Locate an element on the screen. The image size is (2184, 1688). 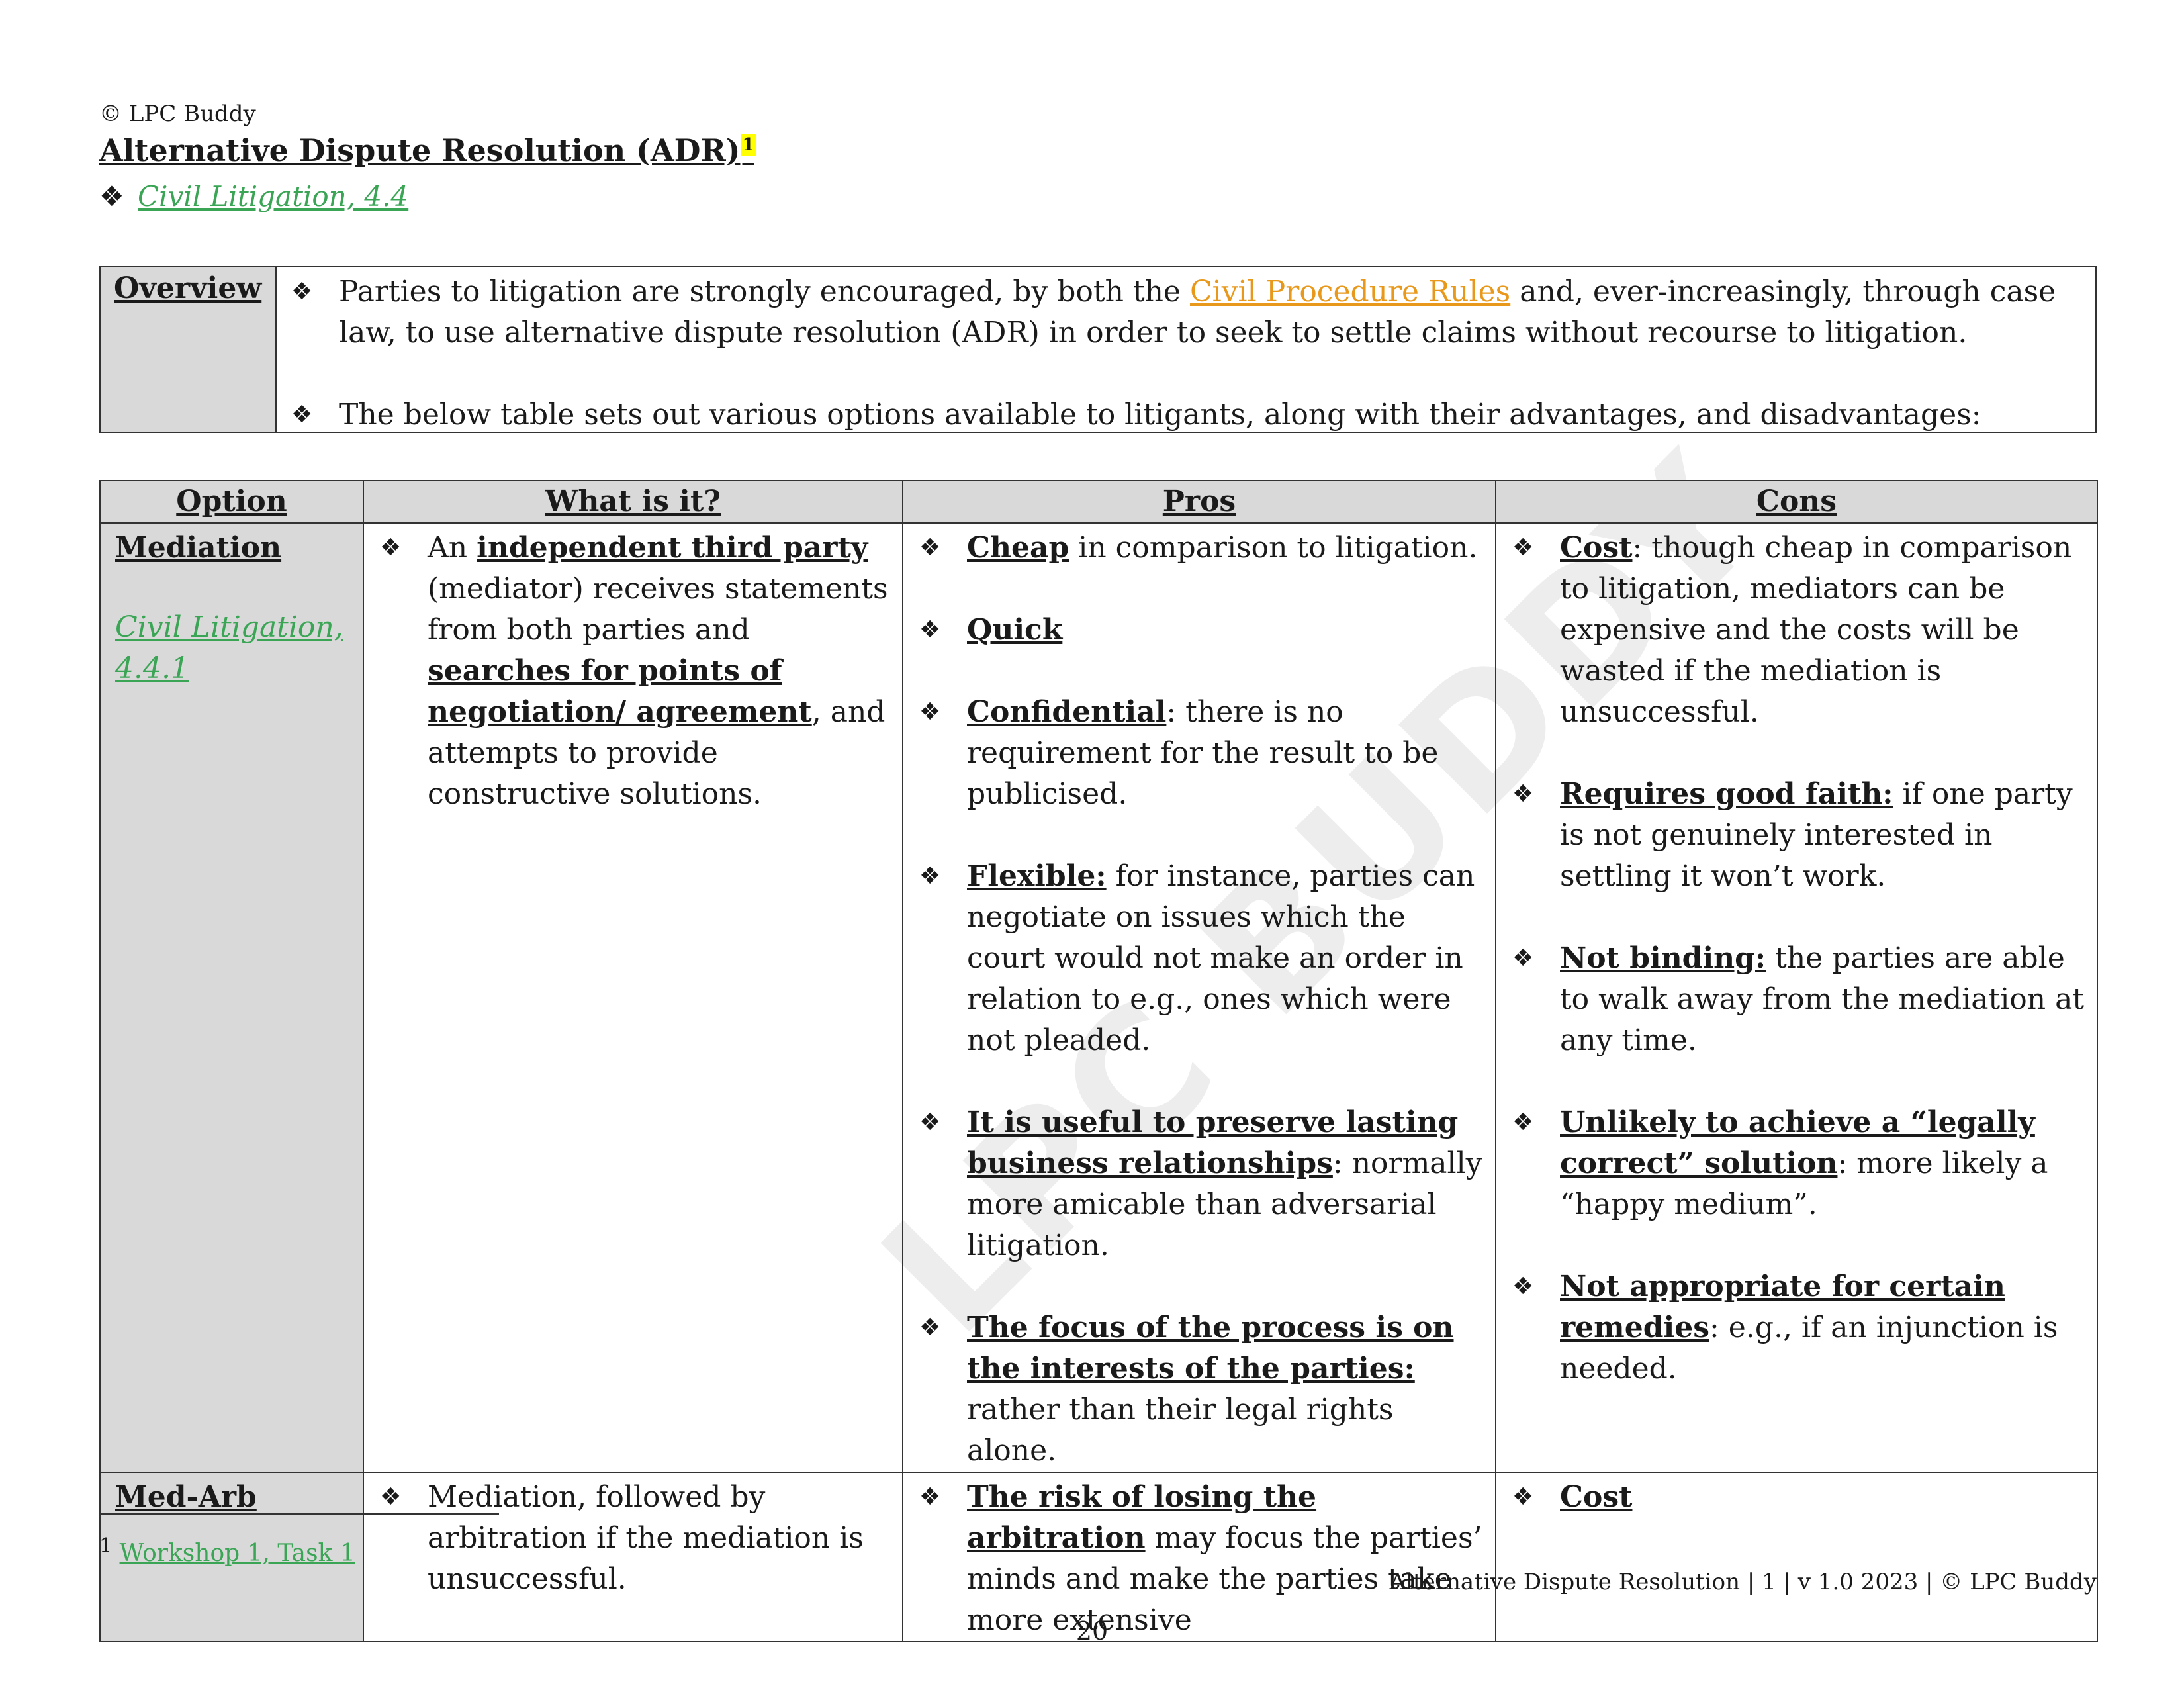
document-title: Alternative Dispute Resolution (ADR) 1 is located at coordinates (427, 150).